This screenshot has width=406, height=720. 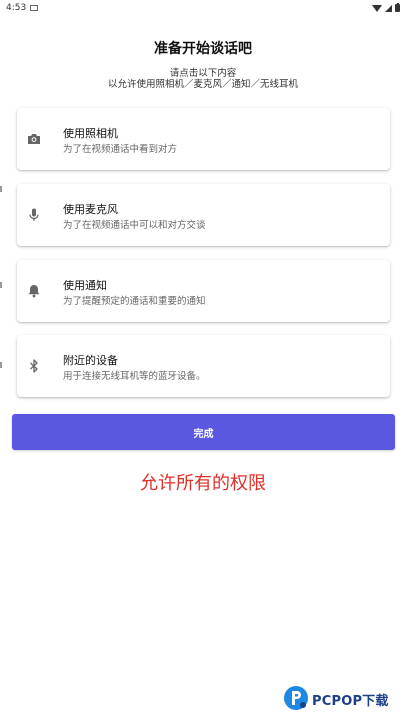 I want to click on annotation-text: 允许所有的权限, so click(x=203, y=483).